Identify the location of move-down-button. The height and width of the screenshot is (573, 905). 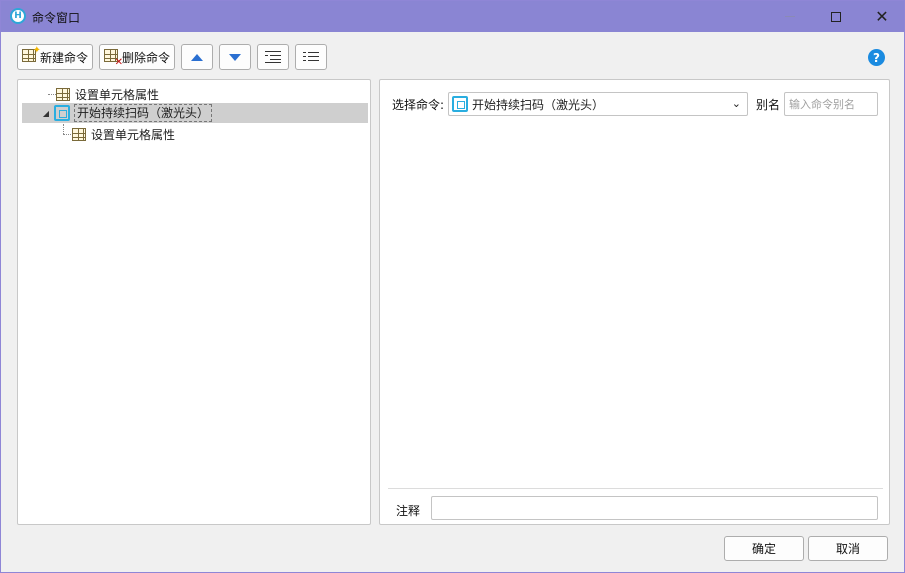
(235, 57).